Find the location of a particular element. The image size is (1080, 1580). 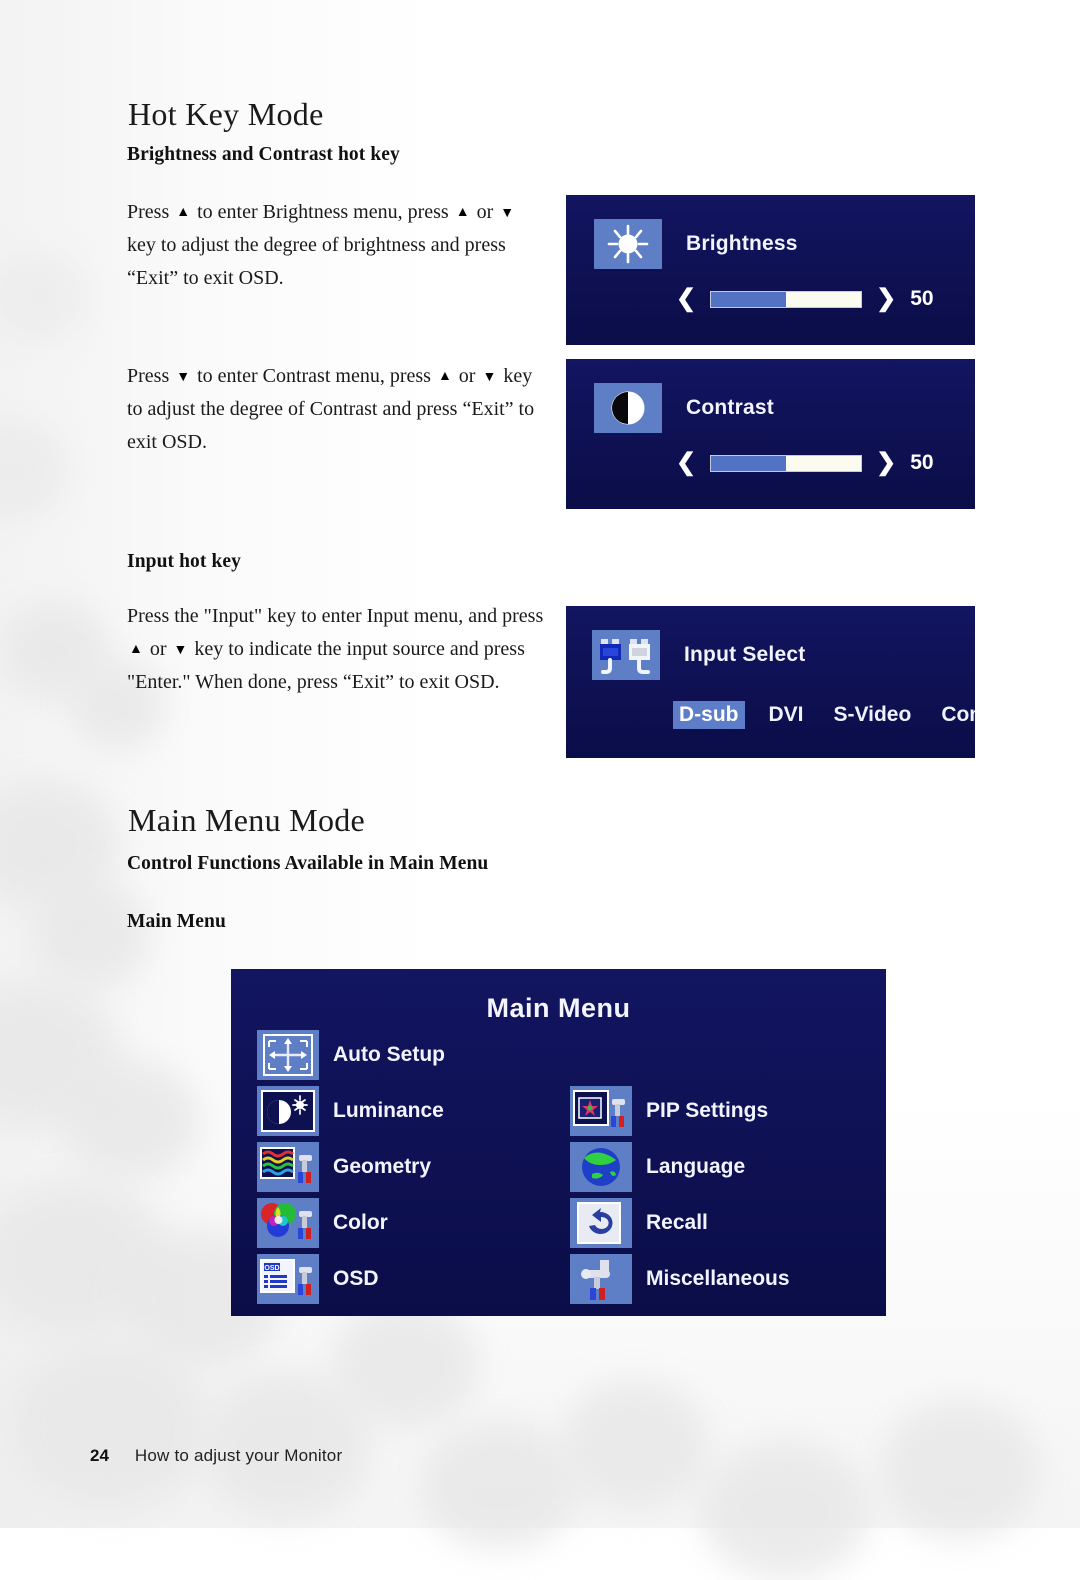

input-source-option-d-sub: D-sub is located at coordinates (709, 715).